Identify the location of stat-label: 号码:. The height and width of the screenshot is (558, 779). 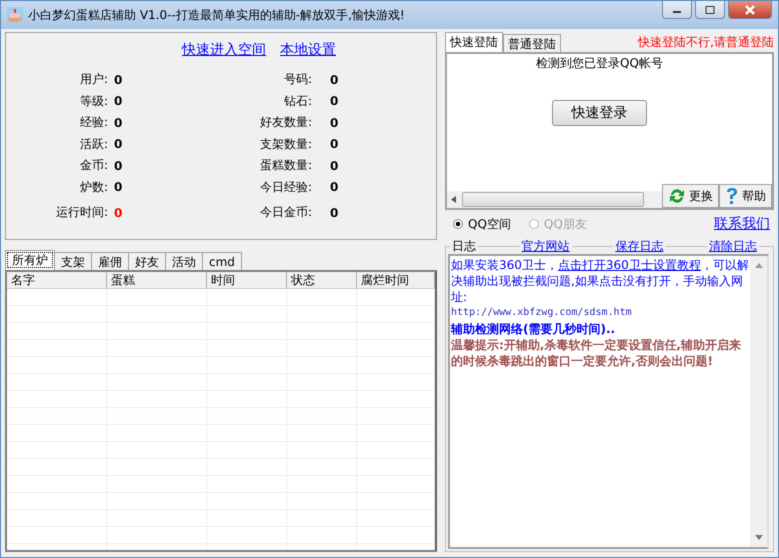
(297, 79).